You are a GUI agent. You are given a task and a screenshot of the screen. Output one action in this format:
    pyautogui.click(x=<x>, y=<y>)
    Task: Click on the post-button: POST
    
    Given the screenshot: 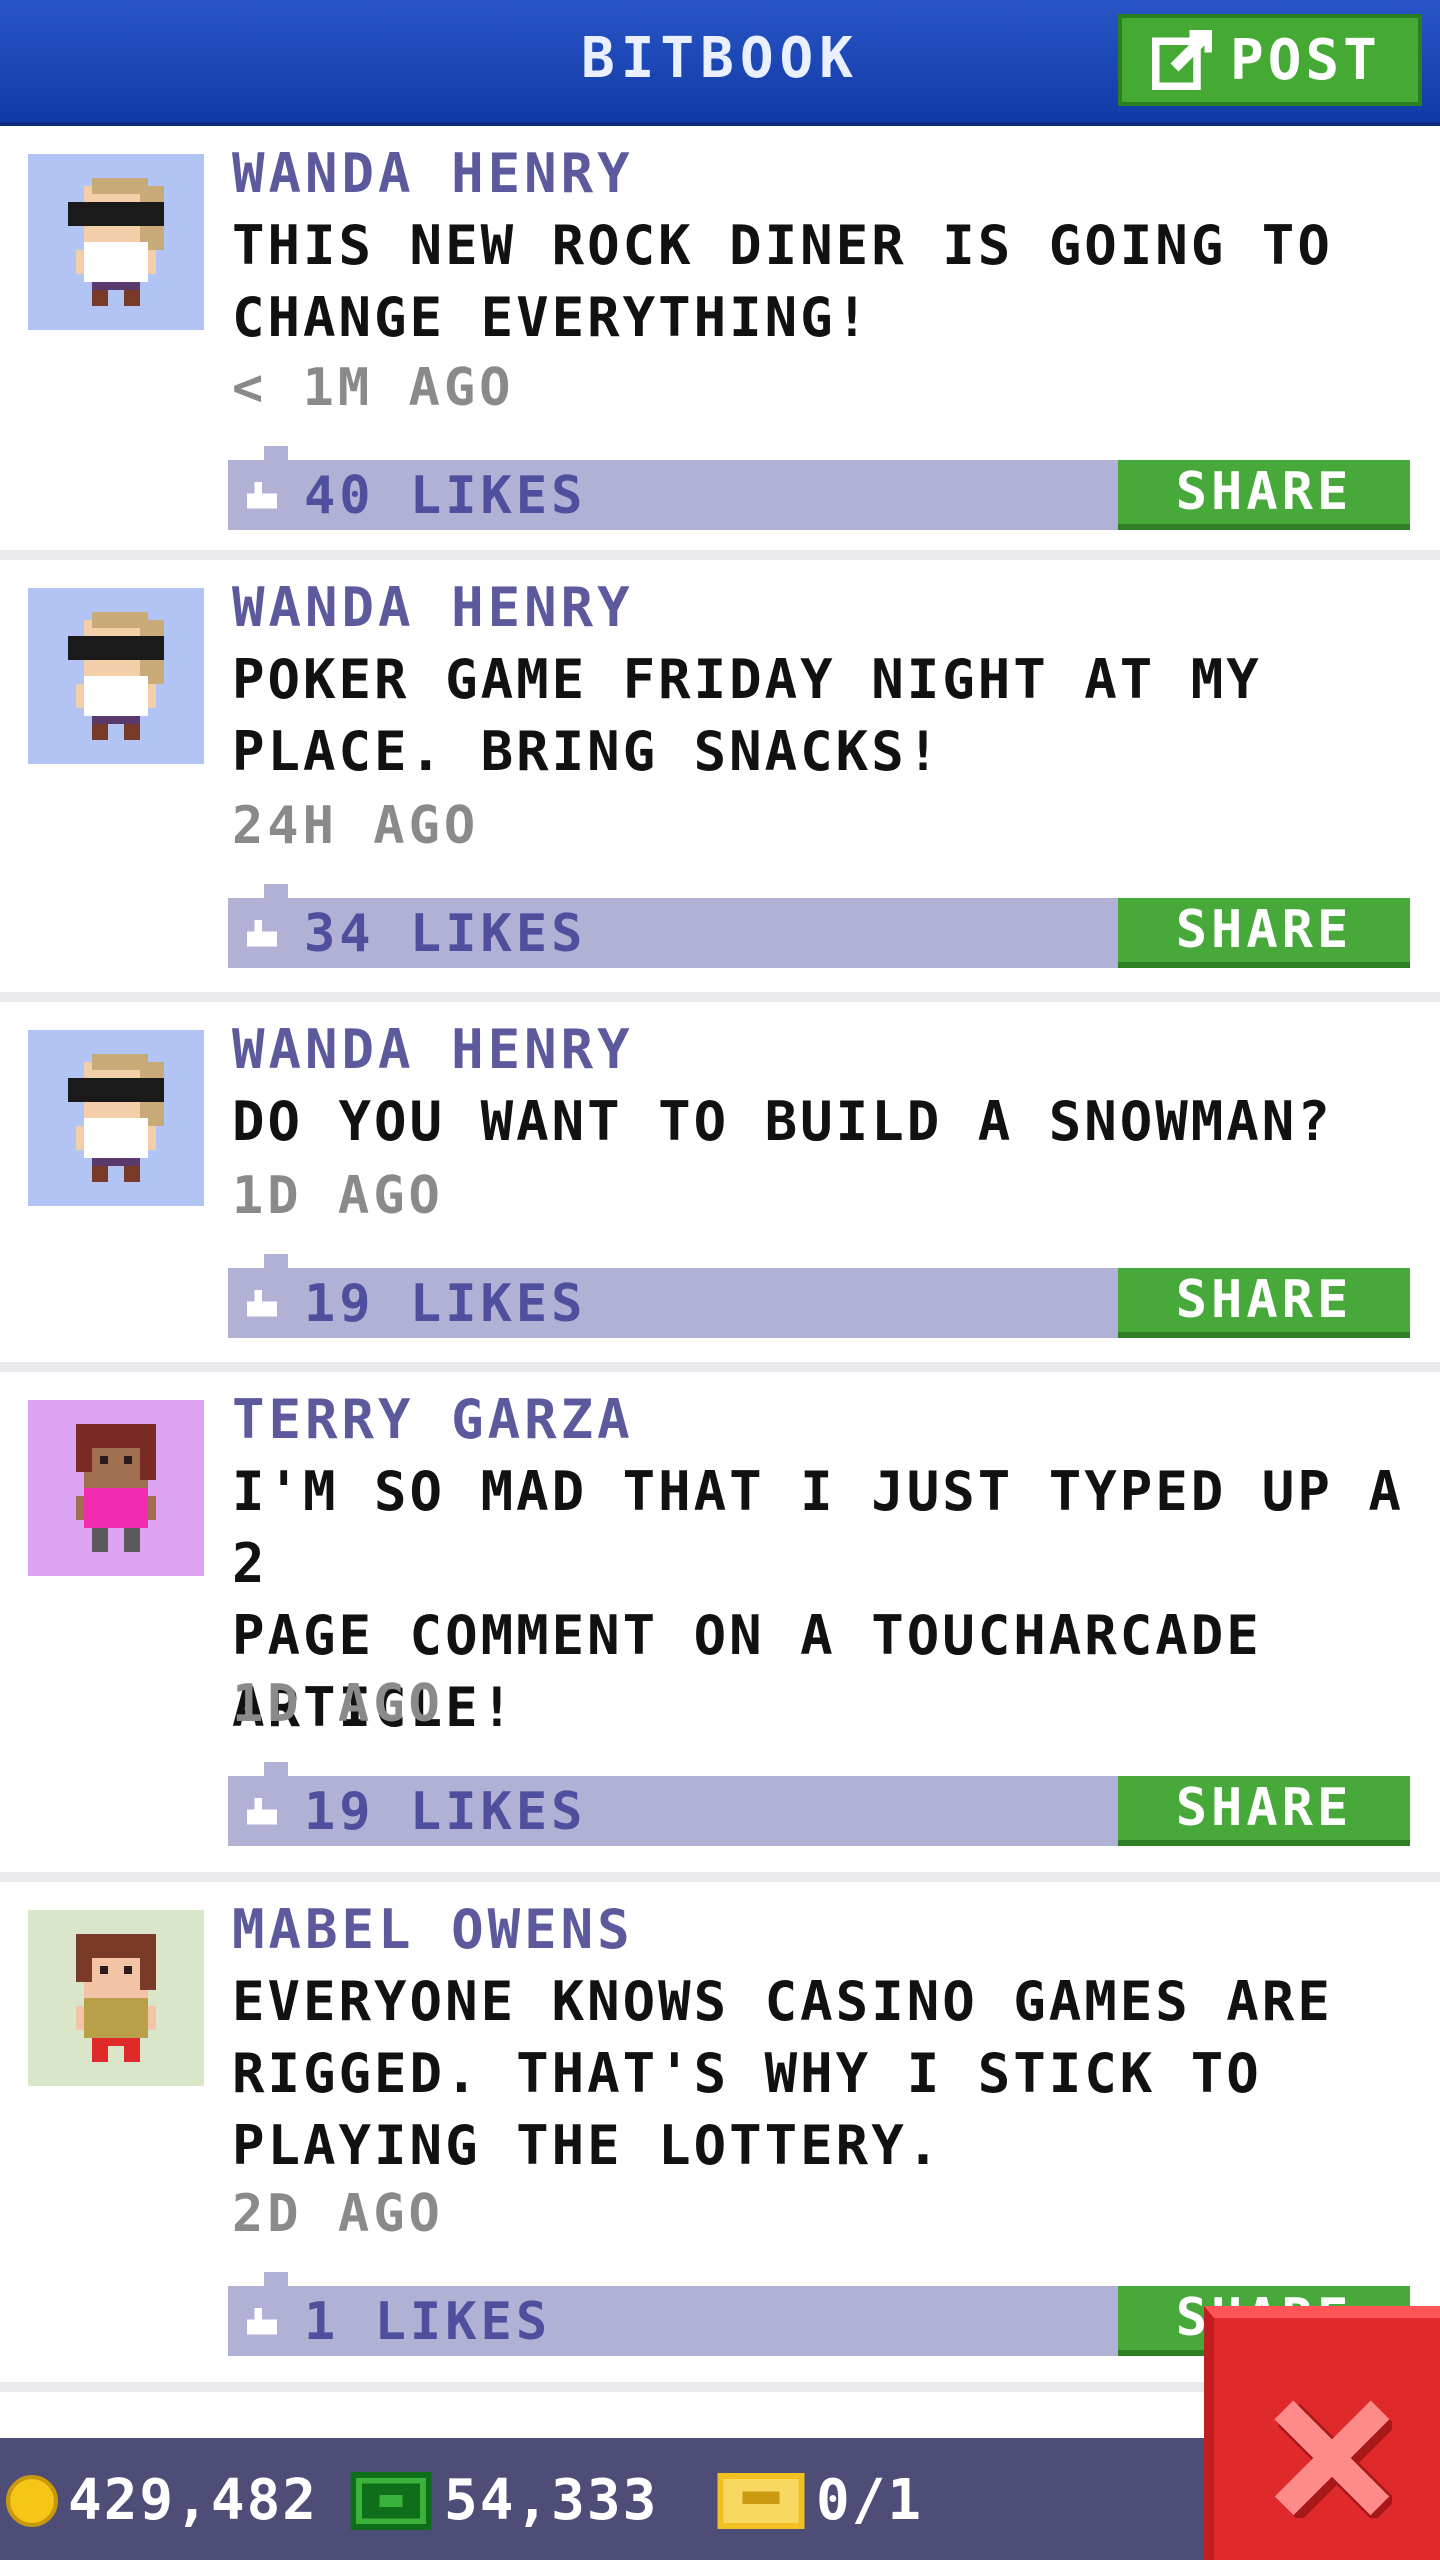 What is the action you would take?
    pyautogui.click(x=1270, y=60)
    